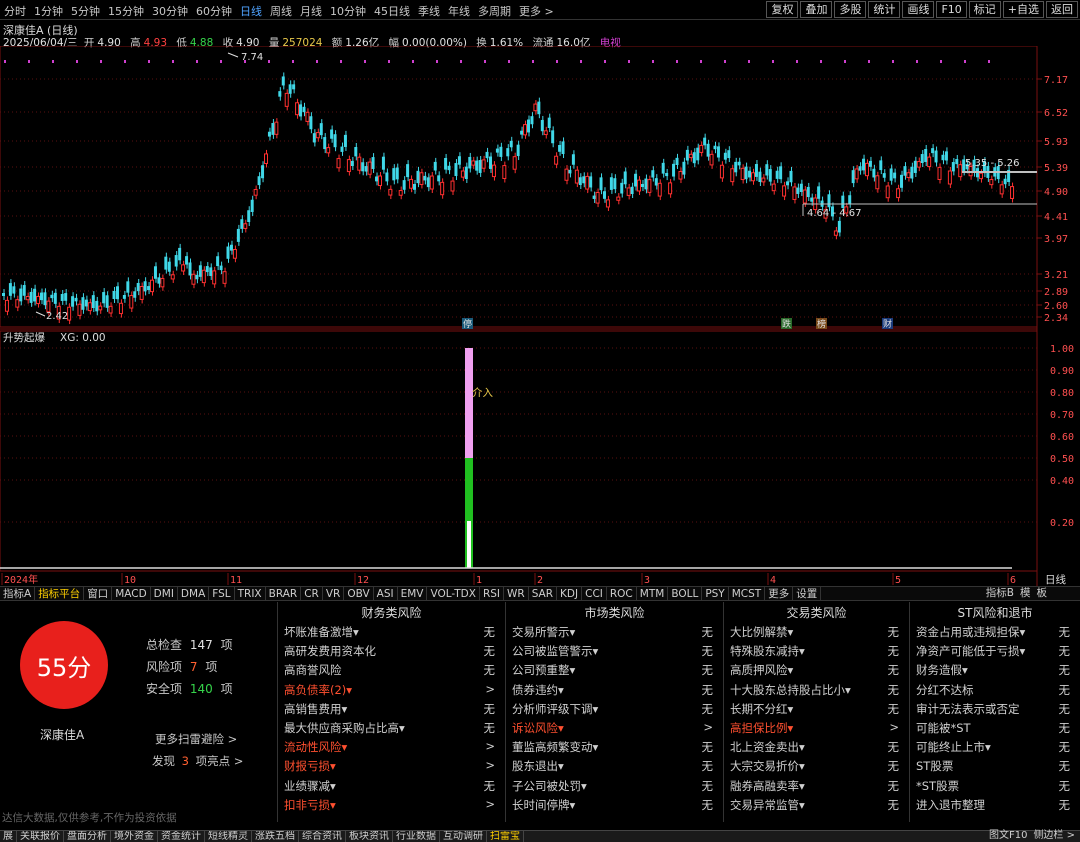 This screenshot has width=1080, height=842. What do you see at coordinates (816, 727) in the screenshot?
I see `risk-item: 高担保比例▾ >` at bounding box center [816, 727].